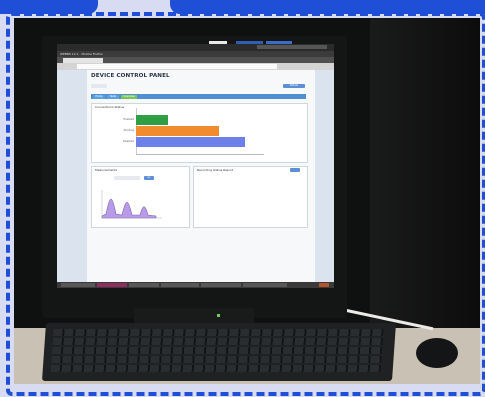  I want to click on nav-item-home: Home, so click(99, 96).